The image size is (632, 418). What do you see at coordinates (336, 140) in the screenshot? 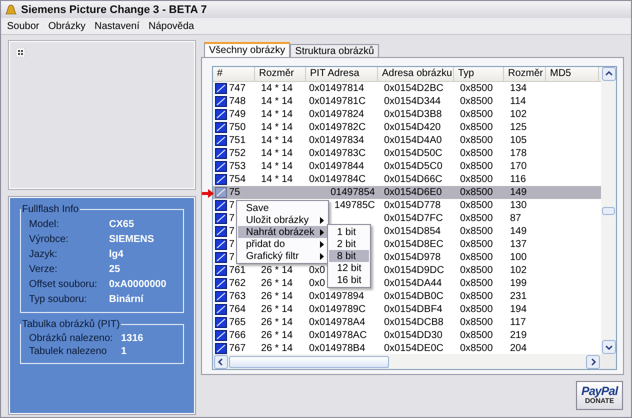
I see `table-cell: 0x01497834` at bounding box center [336, 140].